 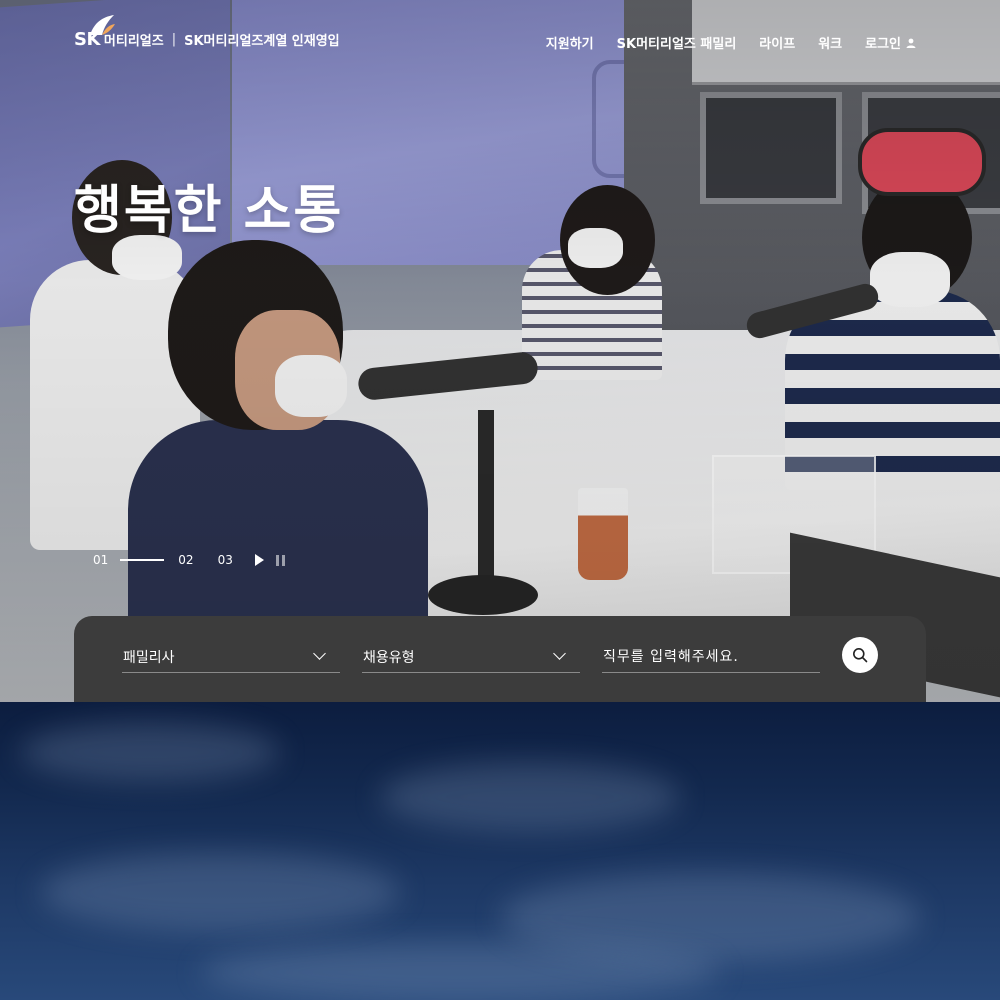 What do you see at coordinates (389, 658) in the screenshot?
I see `employment-type-label: 채용유형` at bounding box center [389, 658].